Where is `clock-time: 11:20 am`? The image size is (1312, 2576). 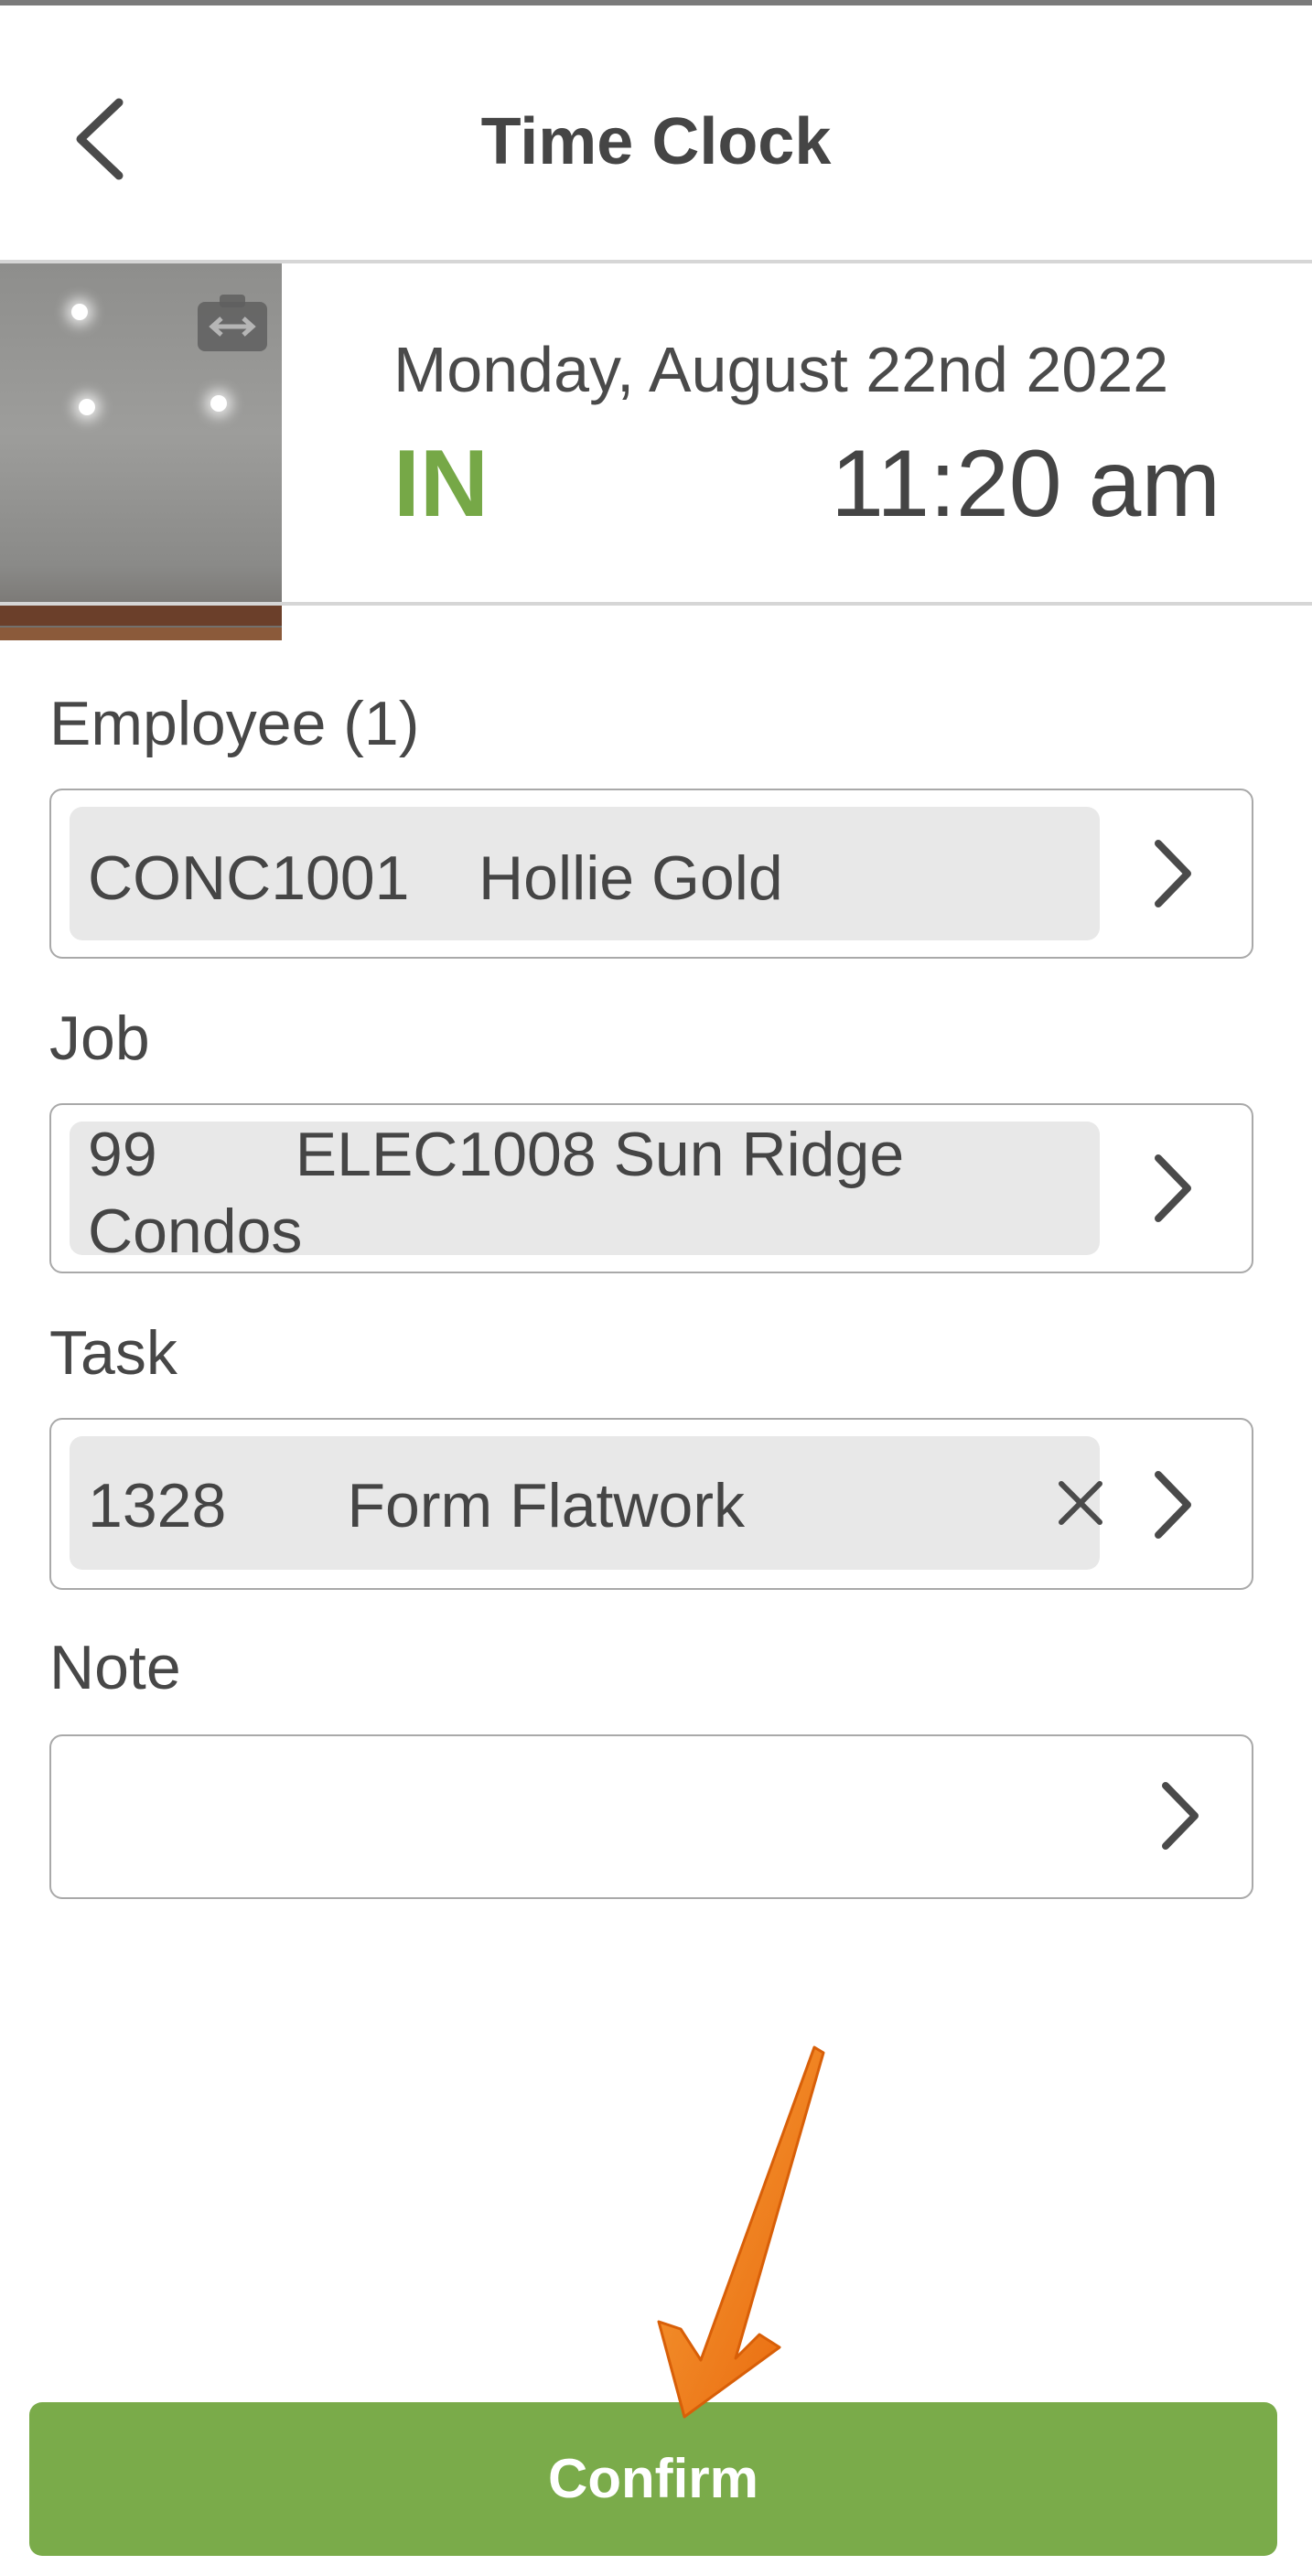 clock-time: 11:20 am is located at coordinates (1026, 484).